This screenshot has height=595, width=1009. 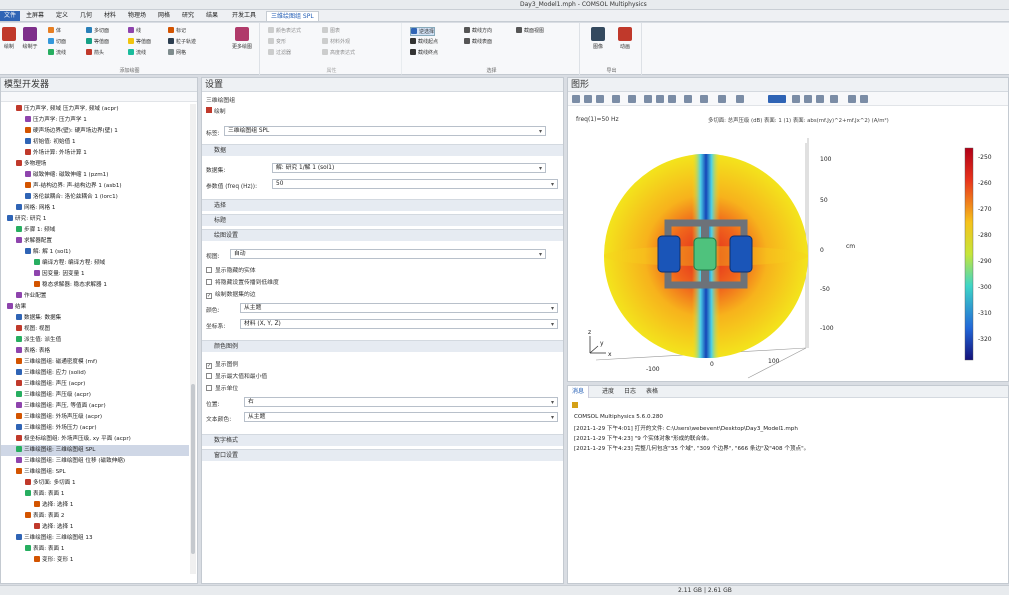 What do you see at coordinates (415, 184) in the screenshot?
I see `param-select: 50` at bounding box center [415, 184].